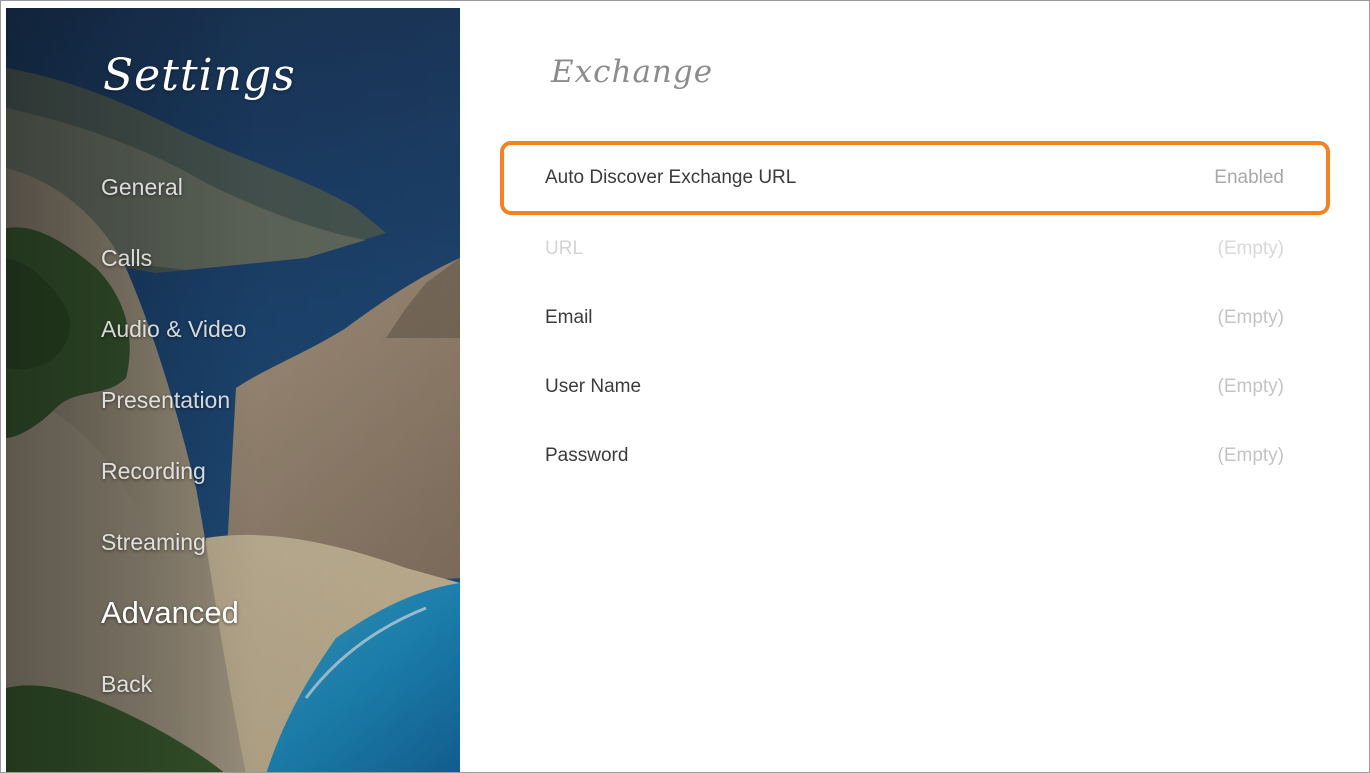 The image size is (1370, 773). Describe the element at coordinates (915, 387) in the screenshot. I see `setting-row-user-name: User Name (Empty)` at that location.